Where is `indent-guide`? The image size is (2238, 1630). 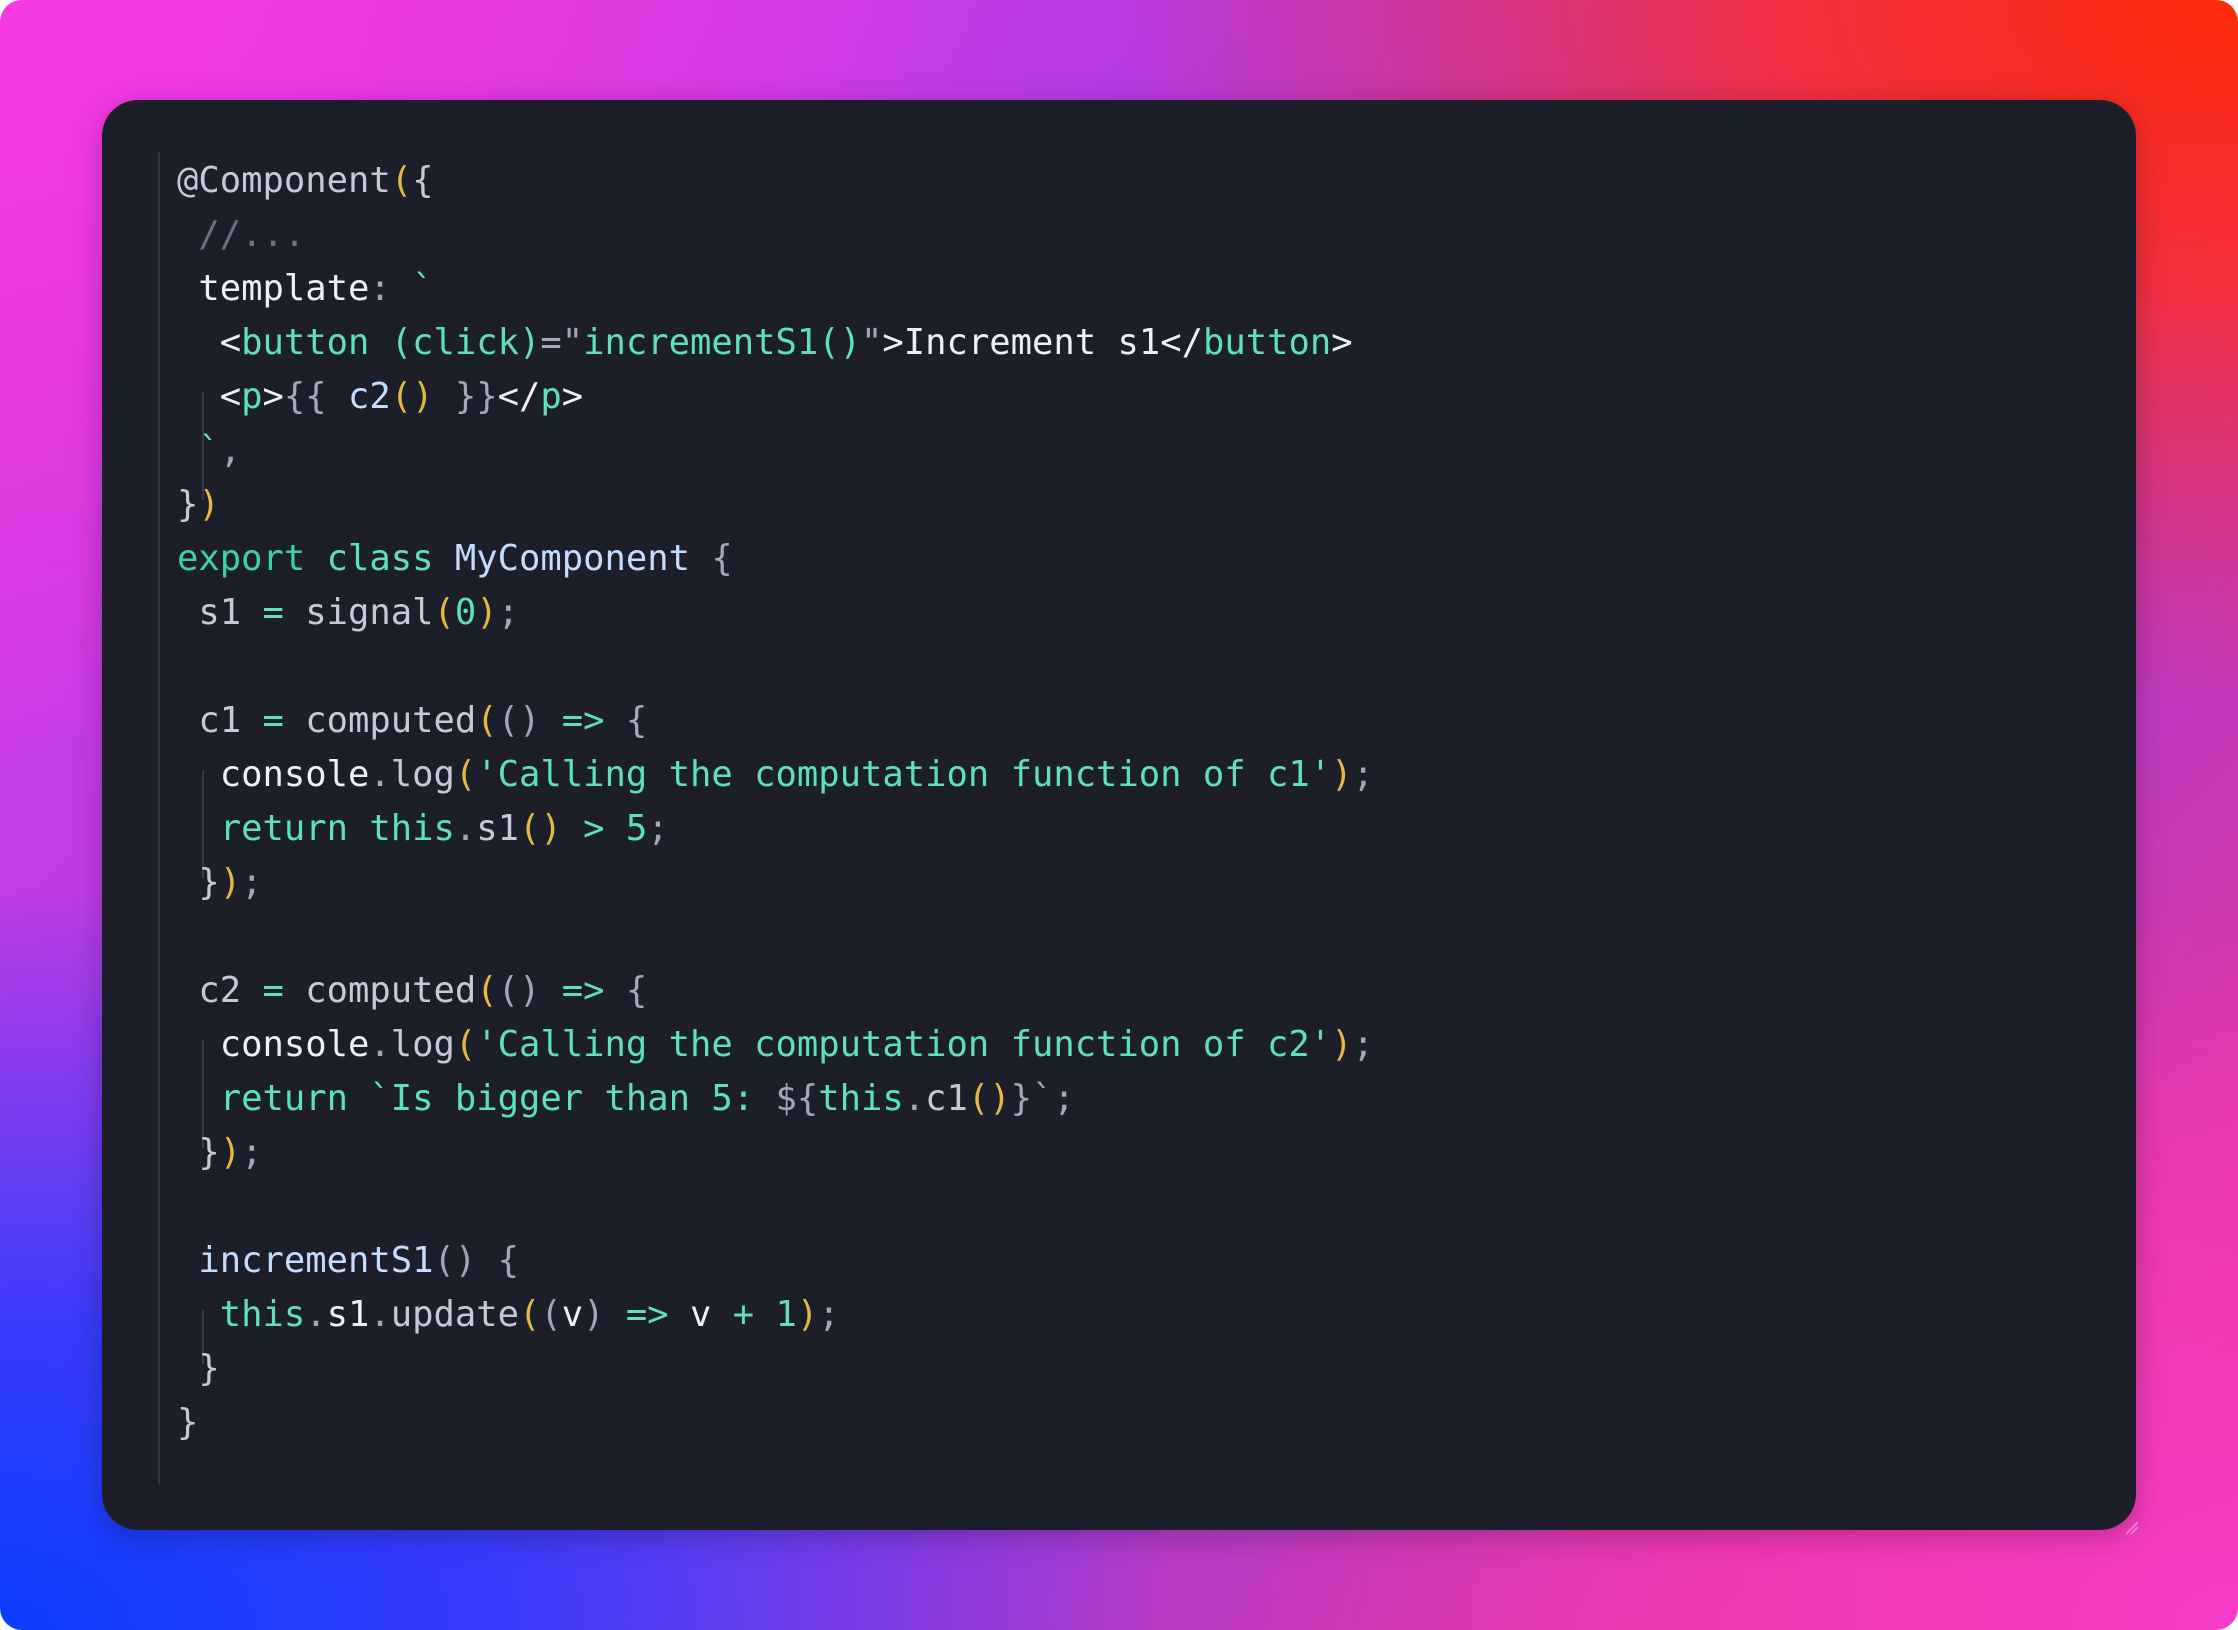
indent-guide is located at coordinates (159, 818).